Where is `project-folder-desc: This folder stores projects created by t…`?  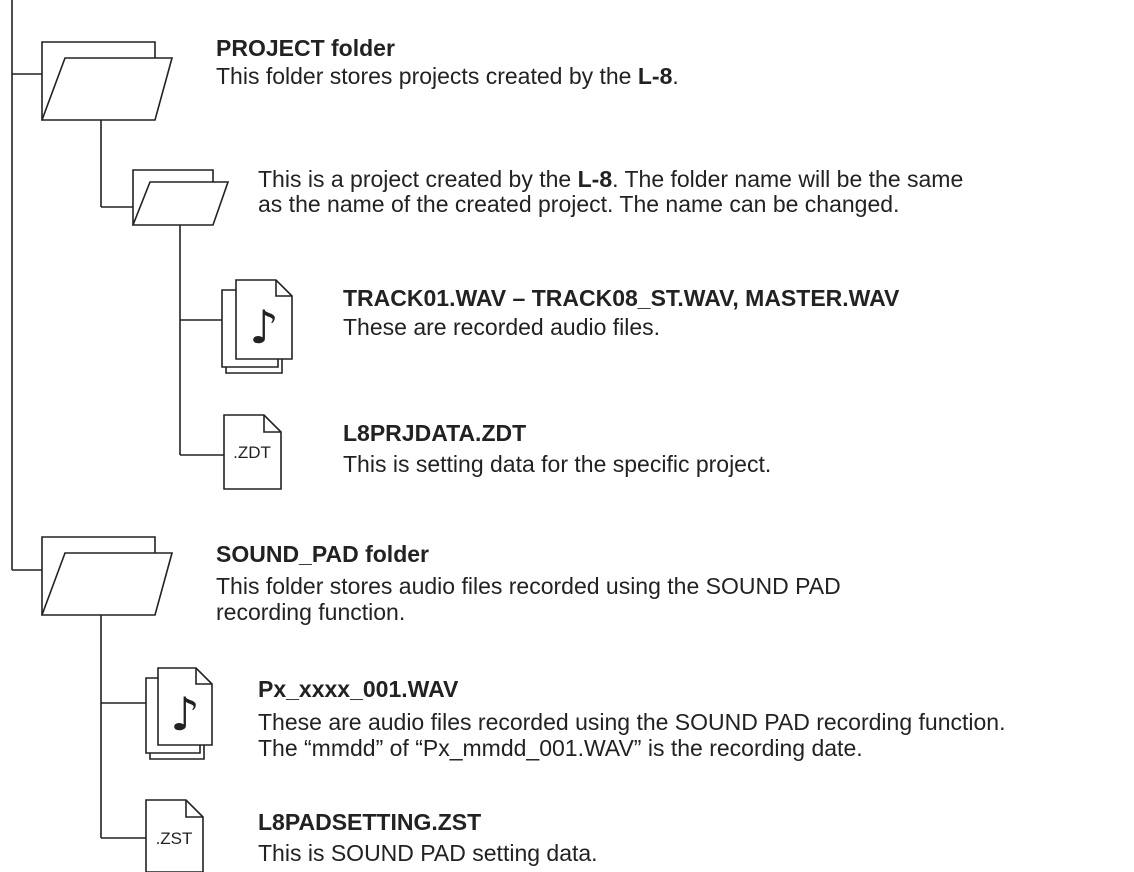
project-folder-desc: This folder stores projects created by t… is located at coordinates (447, 76).